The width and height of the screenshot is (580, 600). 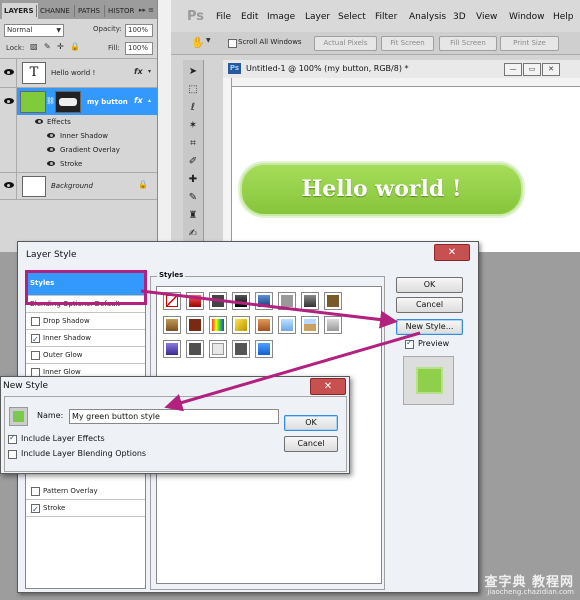 What do you see at coordinates (121, 11) in the screenshot?
I see `tab-history: HISTOR` at bounding box center [121, 11].